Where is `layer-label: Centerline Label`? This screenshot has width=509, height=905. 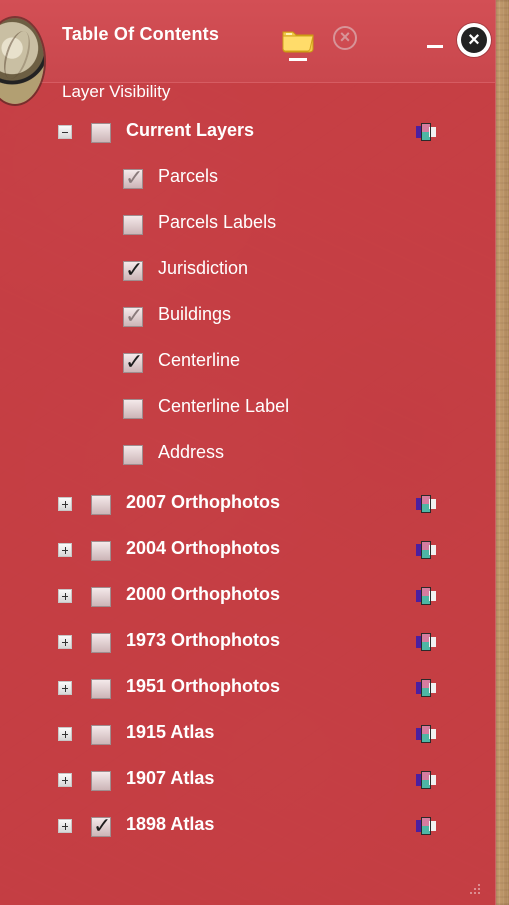 layer-label: Centerline Label is located at coordinates (223, 406).